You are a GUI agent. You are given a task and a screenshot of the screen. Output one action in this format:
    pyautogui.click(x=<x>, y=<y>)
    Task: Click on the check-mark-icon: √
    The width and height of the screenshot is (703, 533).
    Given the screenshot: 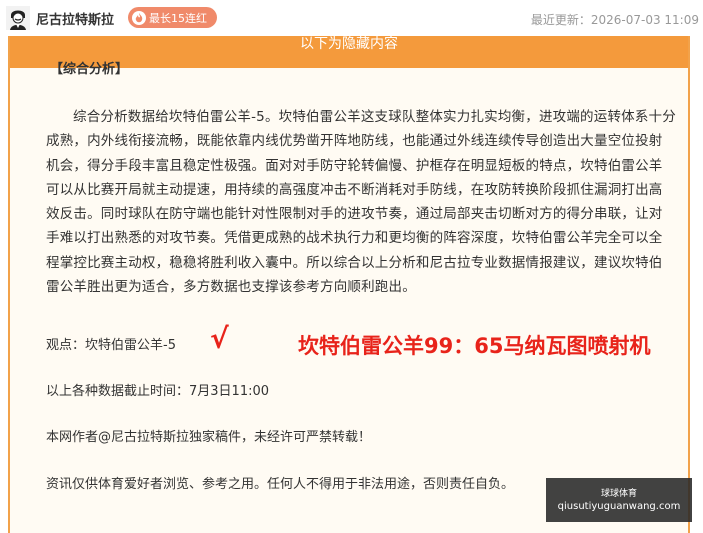 What is the action you would take?
    pyautogui.click(x=219, y=338)
    